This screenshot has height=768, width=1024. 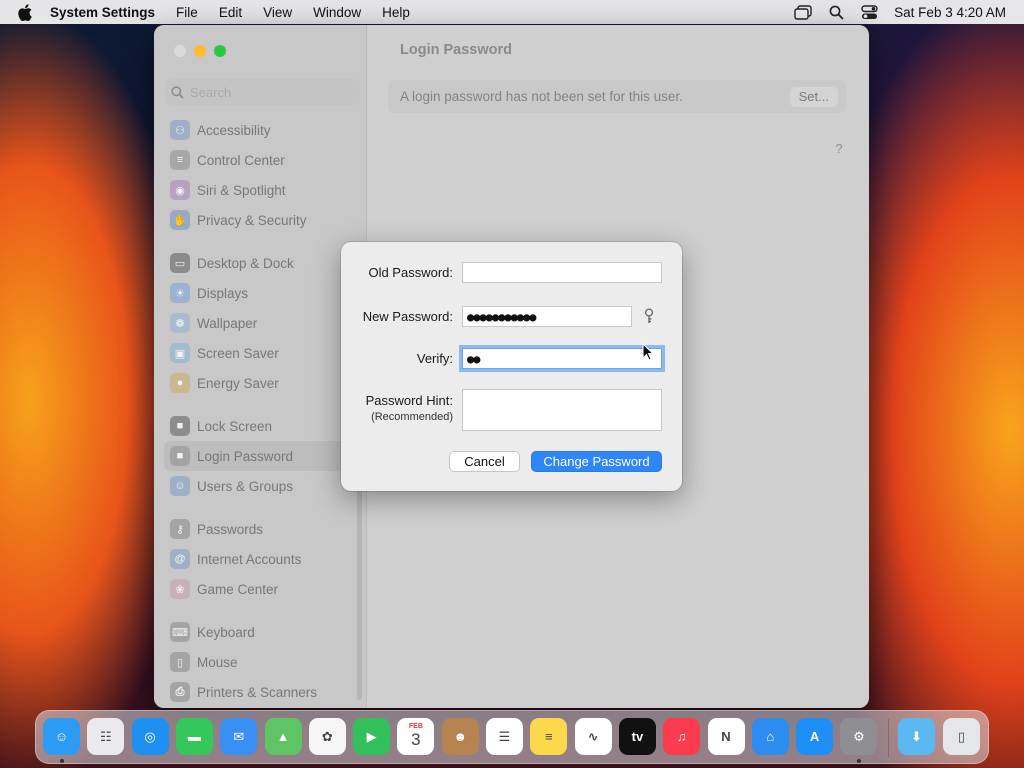 I want to click on trash-icon: ▯, so click(x=961, y=736).